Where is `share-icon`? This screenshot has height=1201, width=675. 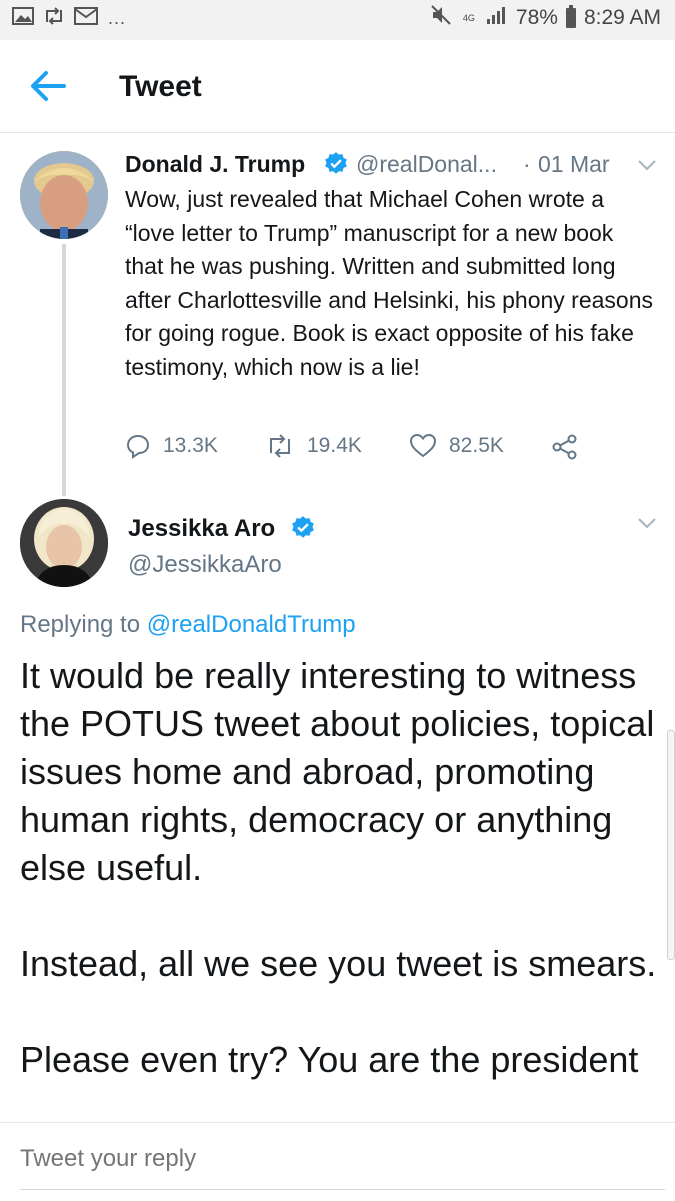
share-icon is located at coordinates (564, 447).